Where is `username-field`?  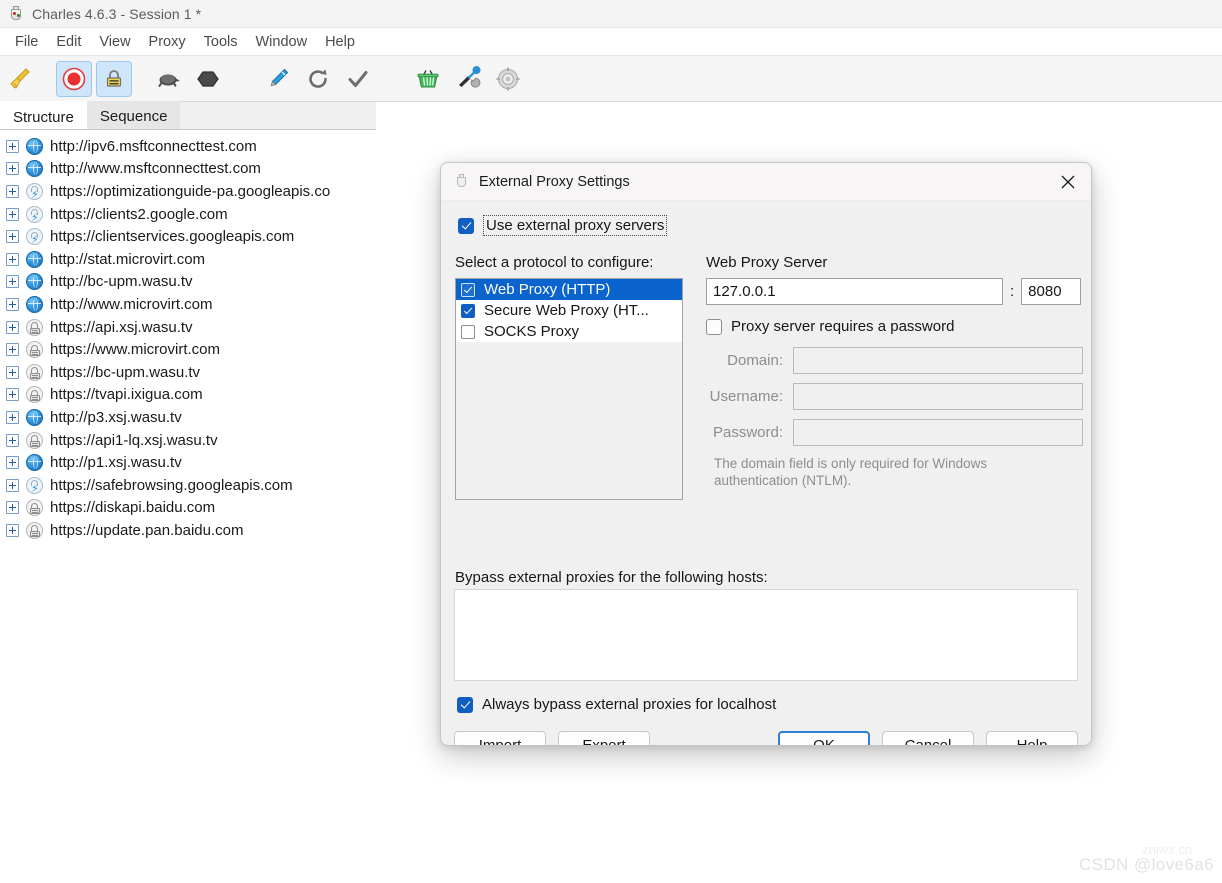
username-field is located at coordinates (938, 396).